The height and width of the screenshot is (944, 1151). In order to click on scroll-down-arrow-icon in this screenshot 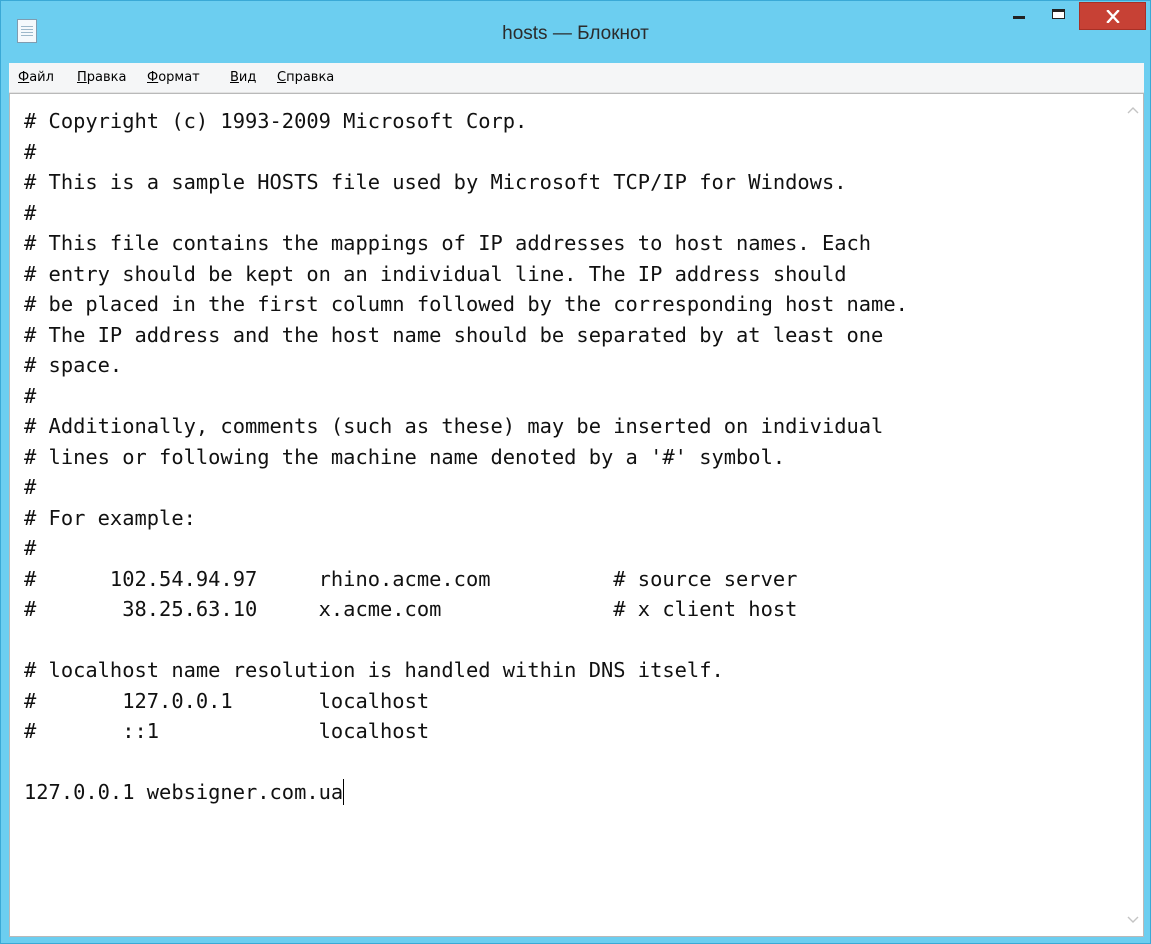, I will do `click(1133, 920)`.